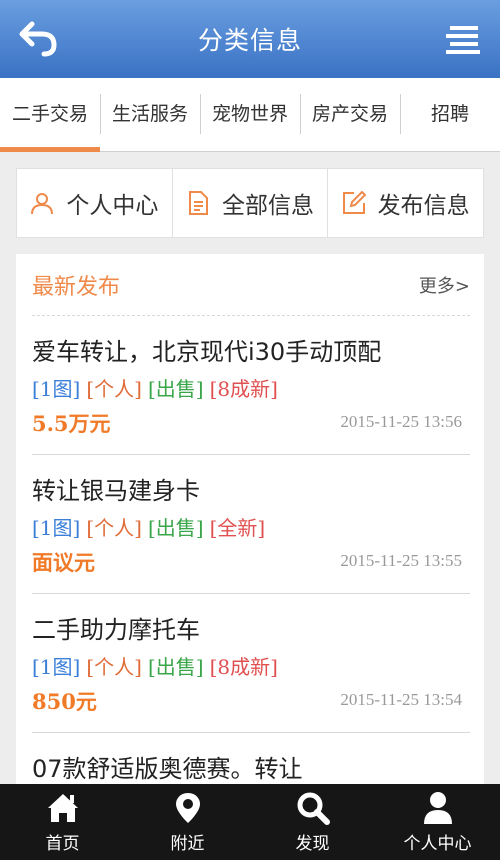  I want to click on post-info-label: 发布信息, so click(423, 206).